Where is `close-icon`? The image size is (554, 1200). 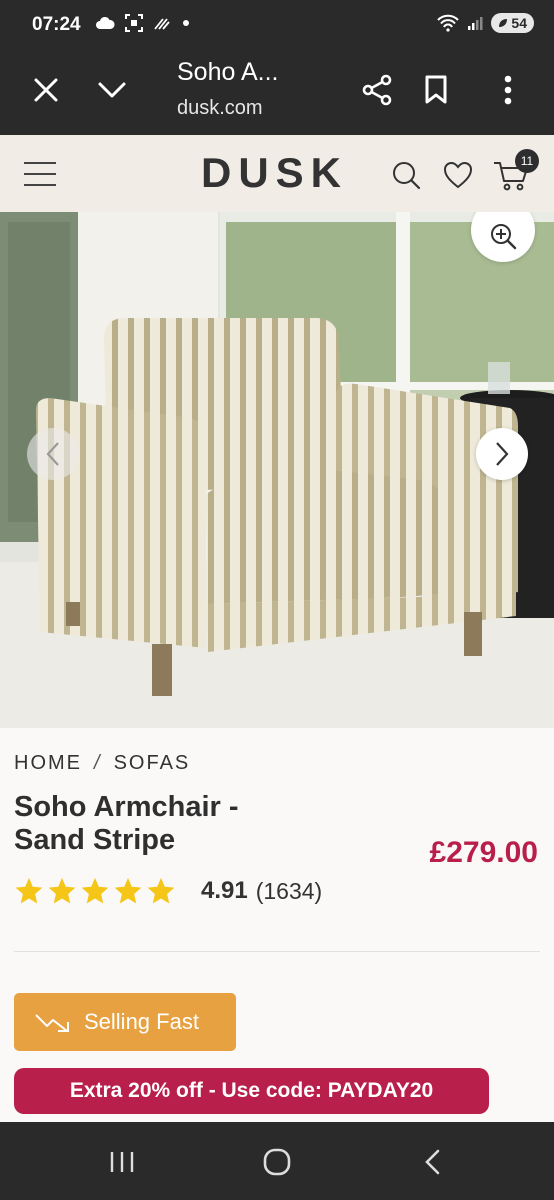
close-icon is located at coordinates (46, 90).